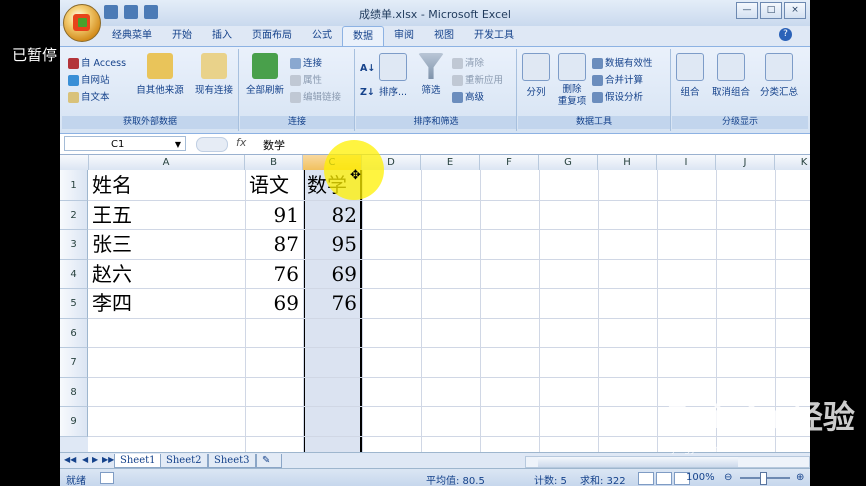 This screenshot has width=866, height=486. I want to click on zoom-level: 100%, so click(700, 477).